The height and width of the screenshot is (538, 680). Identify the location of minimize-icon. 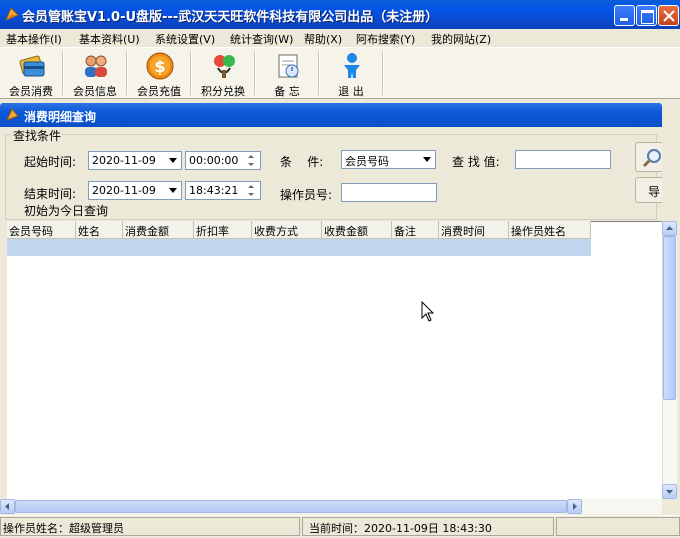
(624, 19).